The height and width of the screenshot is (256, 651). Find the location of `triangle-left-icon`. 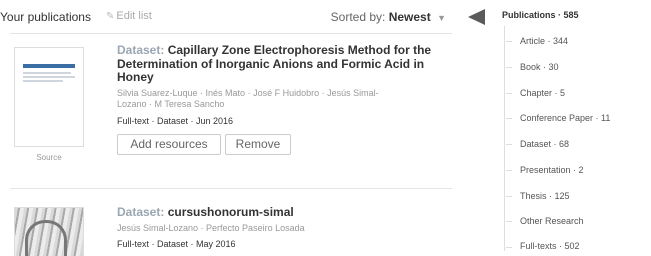

triangle-left-icon is located at coordinates (476, 17).